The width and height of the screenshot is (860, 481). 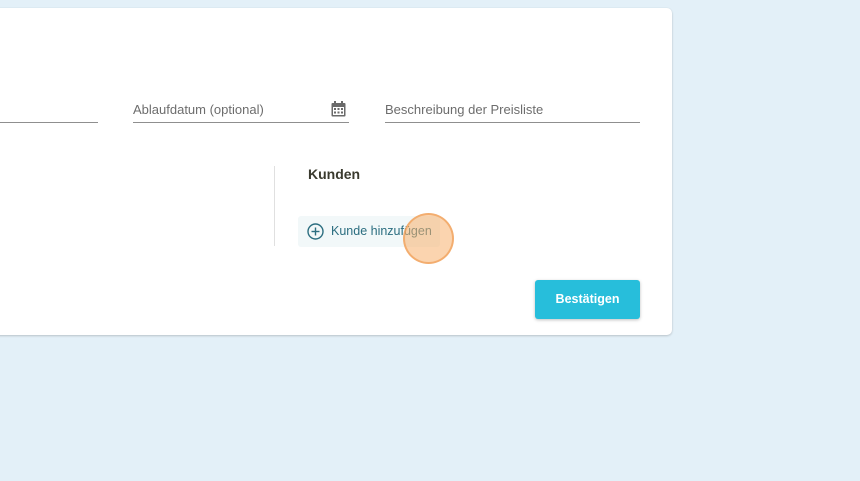 I want to click on expiry-date-label: Ablaufdatum (optional), so click(x=198, y=109).